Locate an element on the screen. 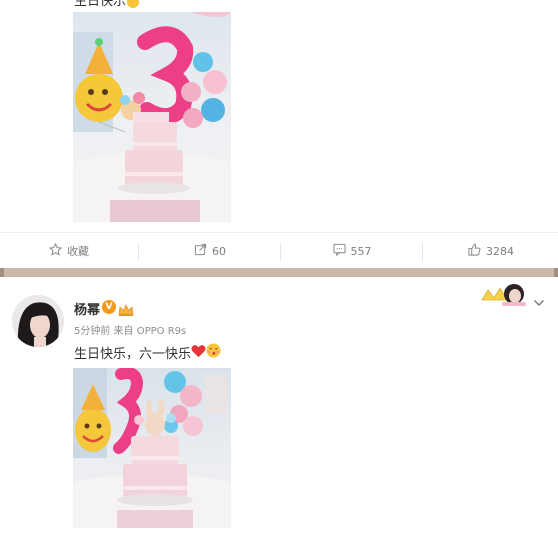  repost-icon is located at coordinates (200, 251).